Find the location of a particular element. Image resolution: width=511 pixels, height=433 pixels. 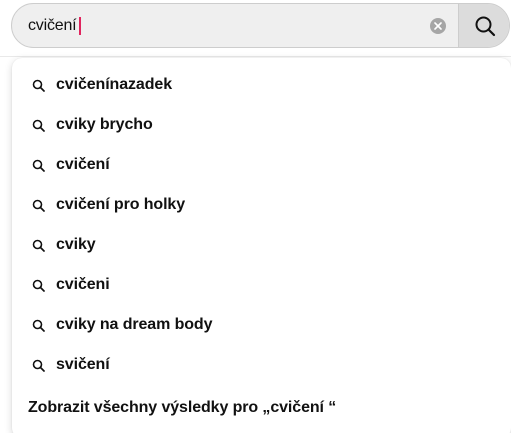

suggestion-label: cviky na dream body is located at coordinates (134, 324).